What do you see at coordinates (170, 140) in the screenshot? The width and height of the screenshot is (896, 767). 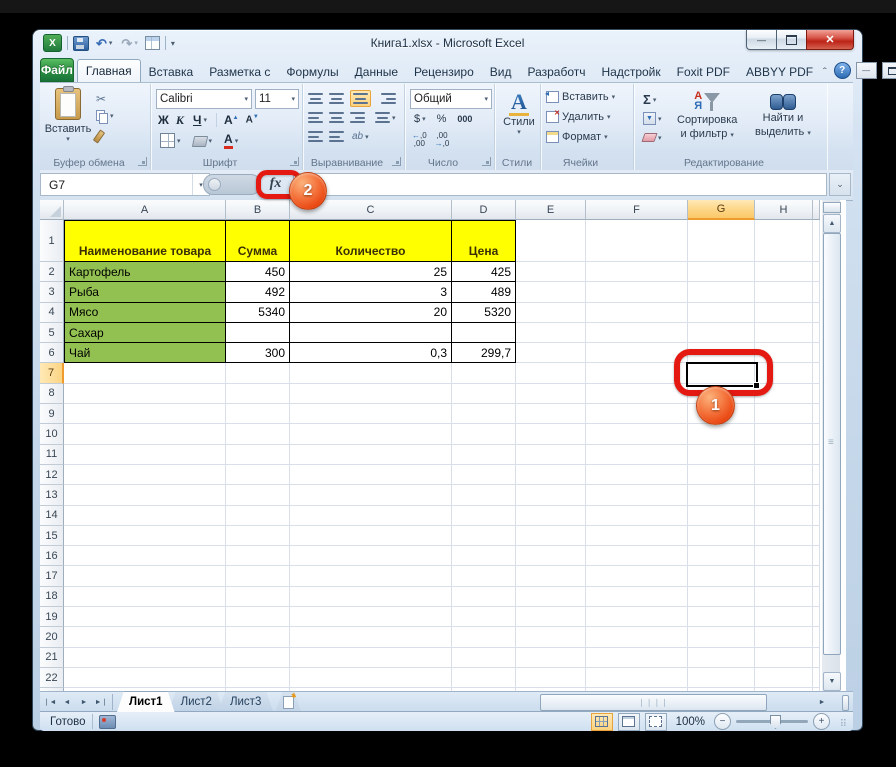 I see `borders-button: ▾` at bounding box center [170, 140].